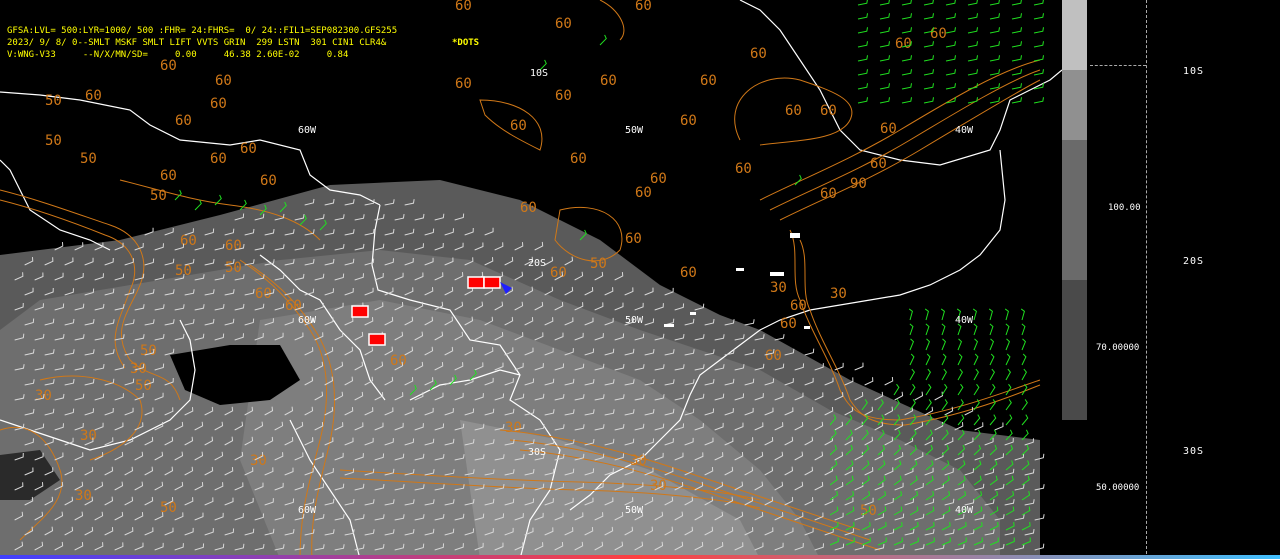 The width and height of the screenshot is (1280, 559). I want to click on colorbar-label: 100.00, so click(1124, 208).